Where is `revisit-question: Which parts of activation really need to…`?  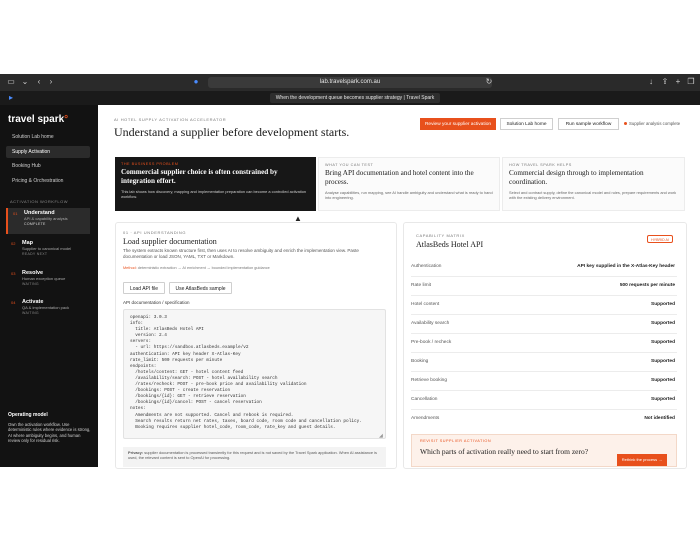 revisit-question: Which parts of activation really need to… is located at coordinates (504, 451).